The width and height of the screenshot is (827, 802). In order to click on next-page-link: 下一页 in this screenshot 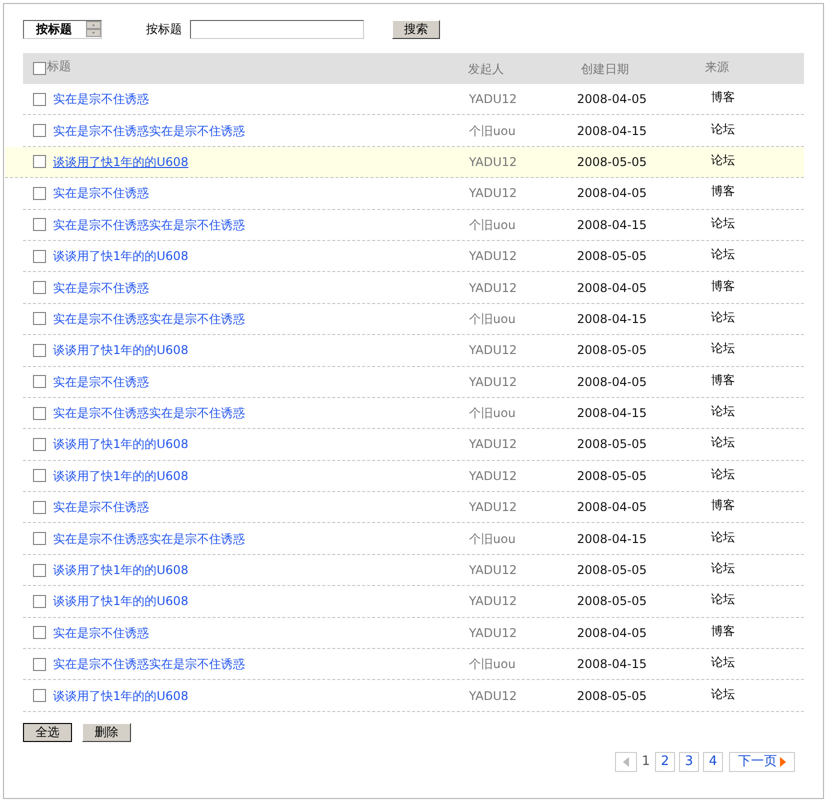, I will do `click(762, 762)`.